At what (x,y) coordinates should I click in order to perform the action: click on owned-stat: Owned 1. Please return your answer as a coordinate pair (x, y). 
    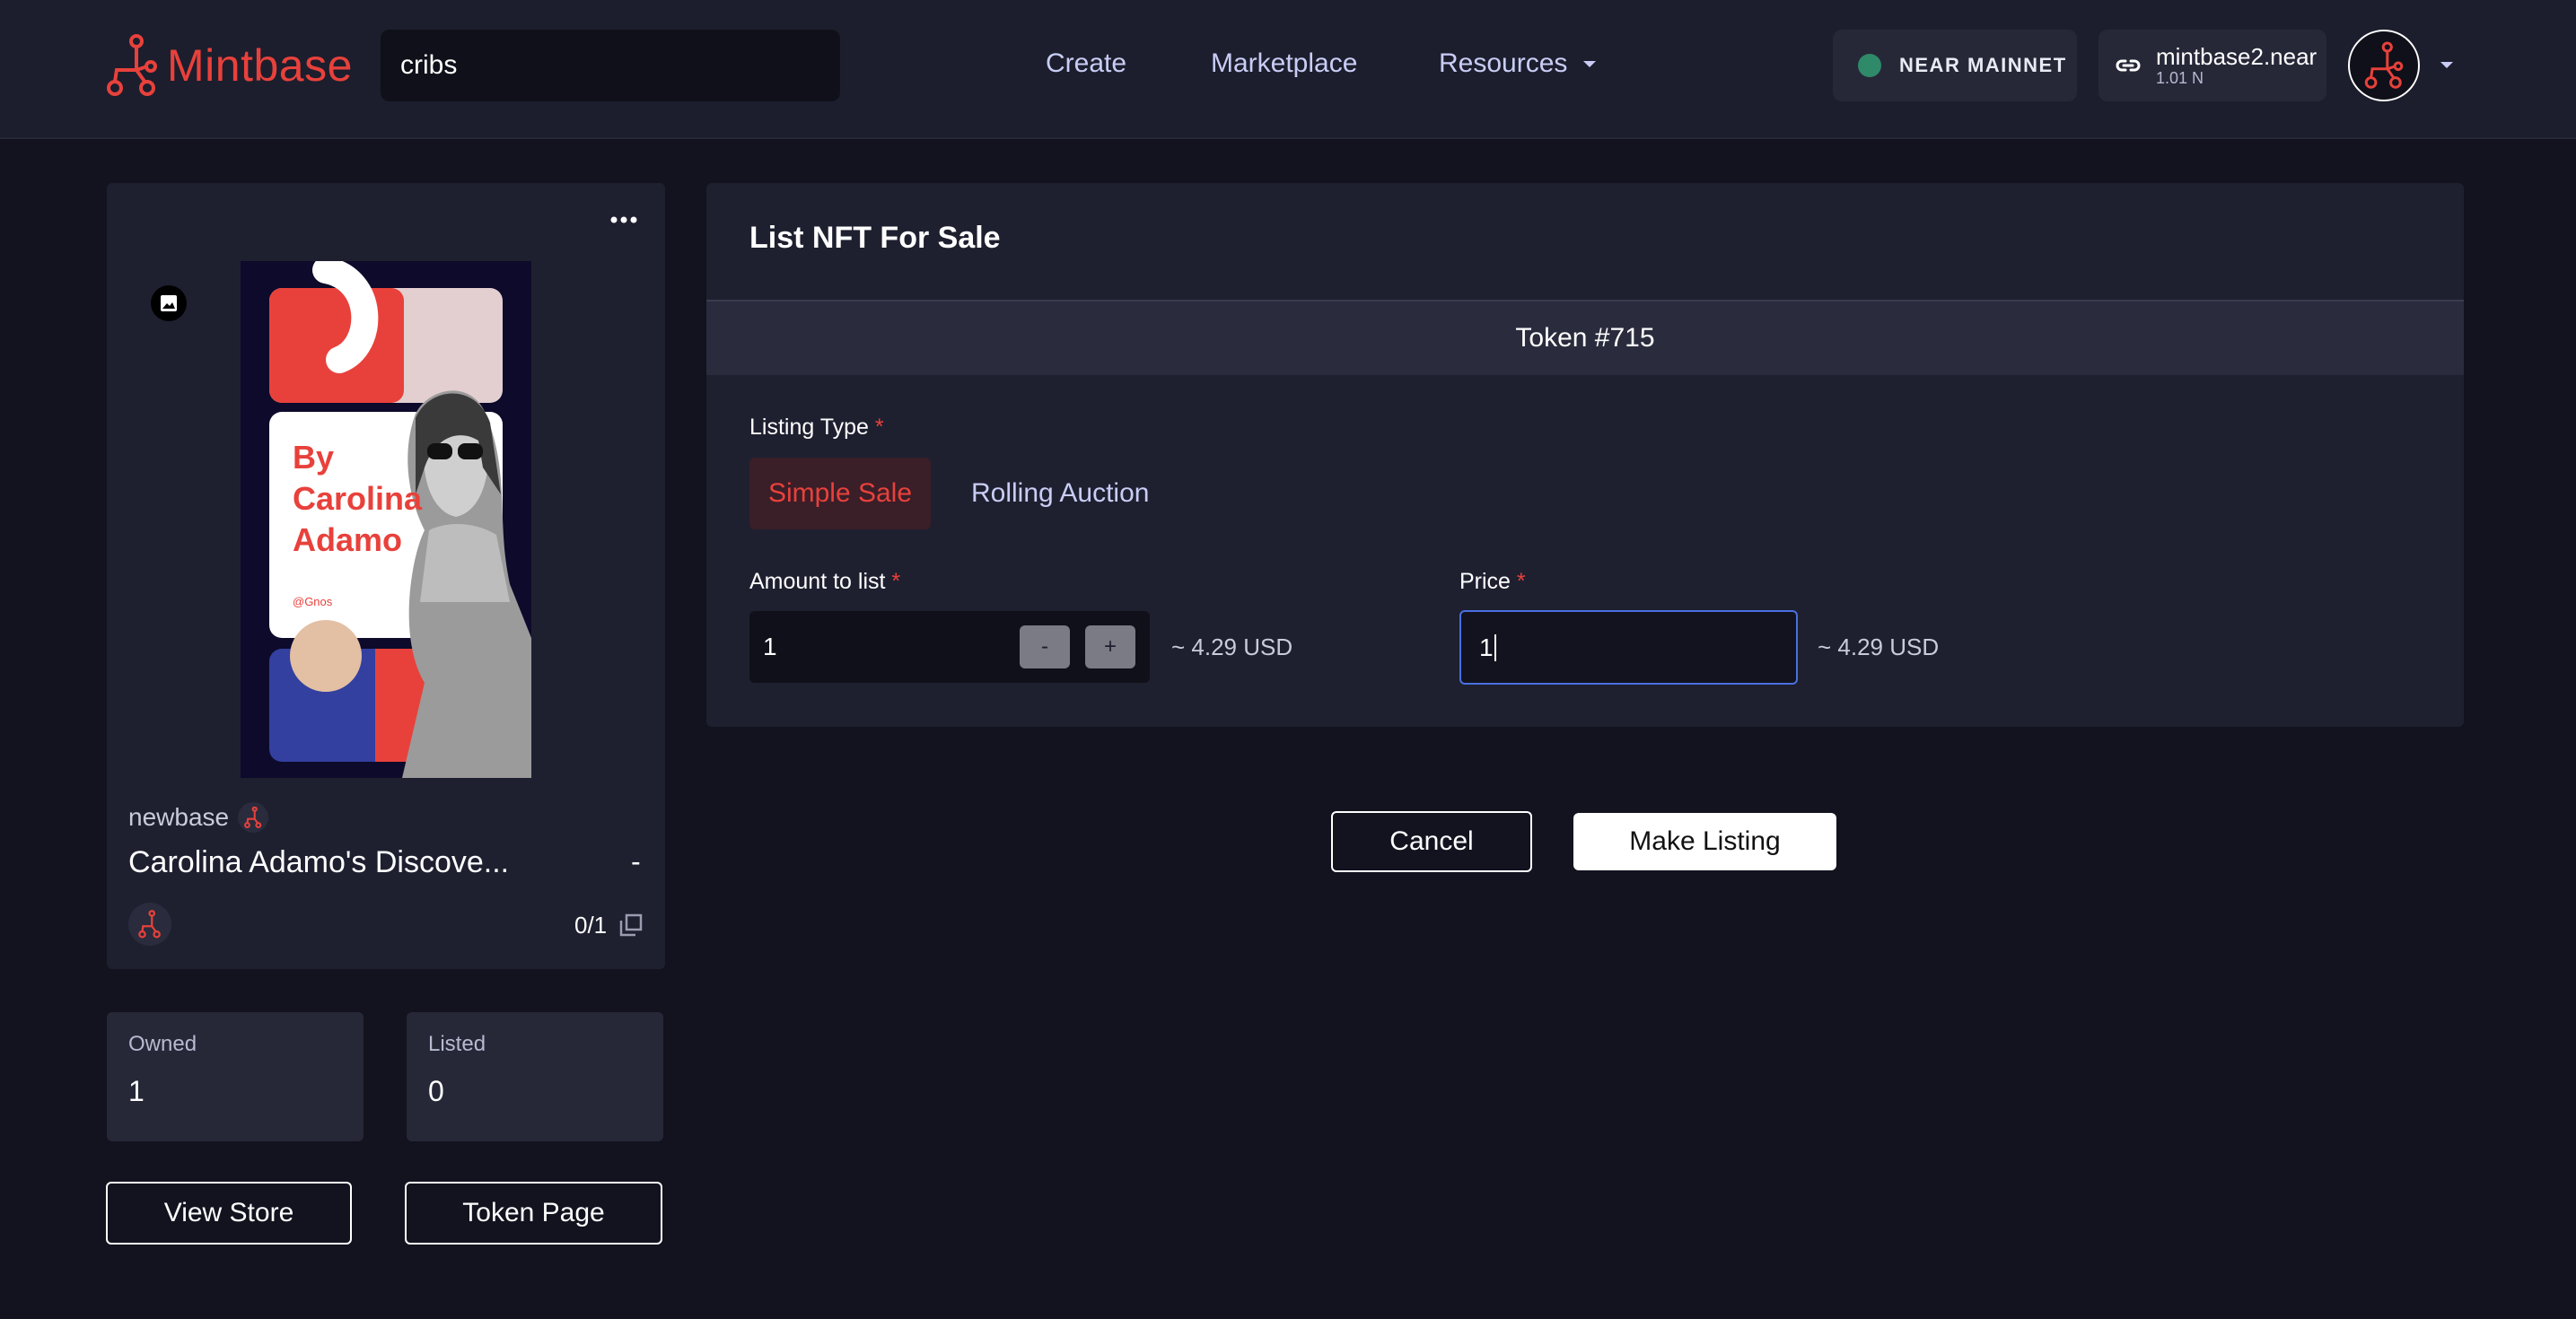
    Looking at the image, I should click on (235, 1076).